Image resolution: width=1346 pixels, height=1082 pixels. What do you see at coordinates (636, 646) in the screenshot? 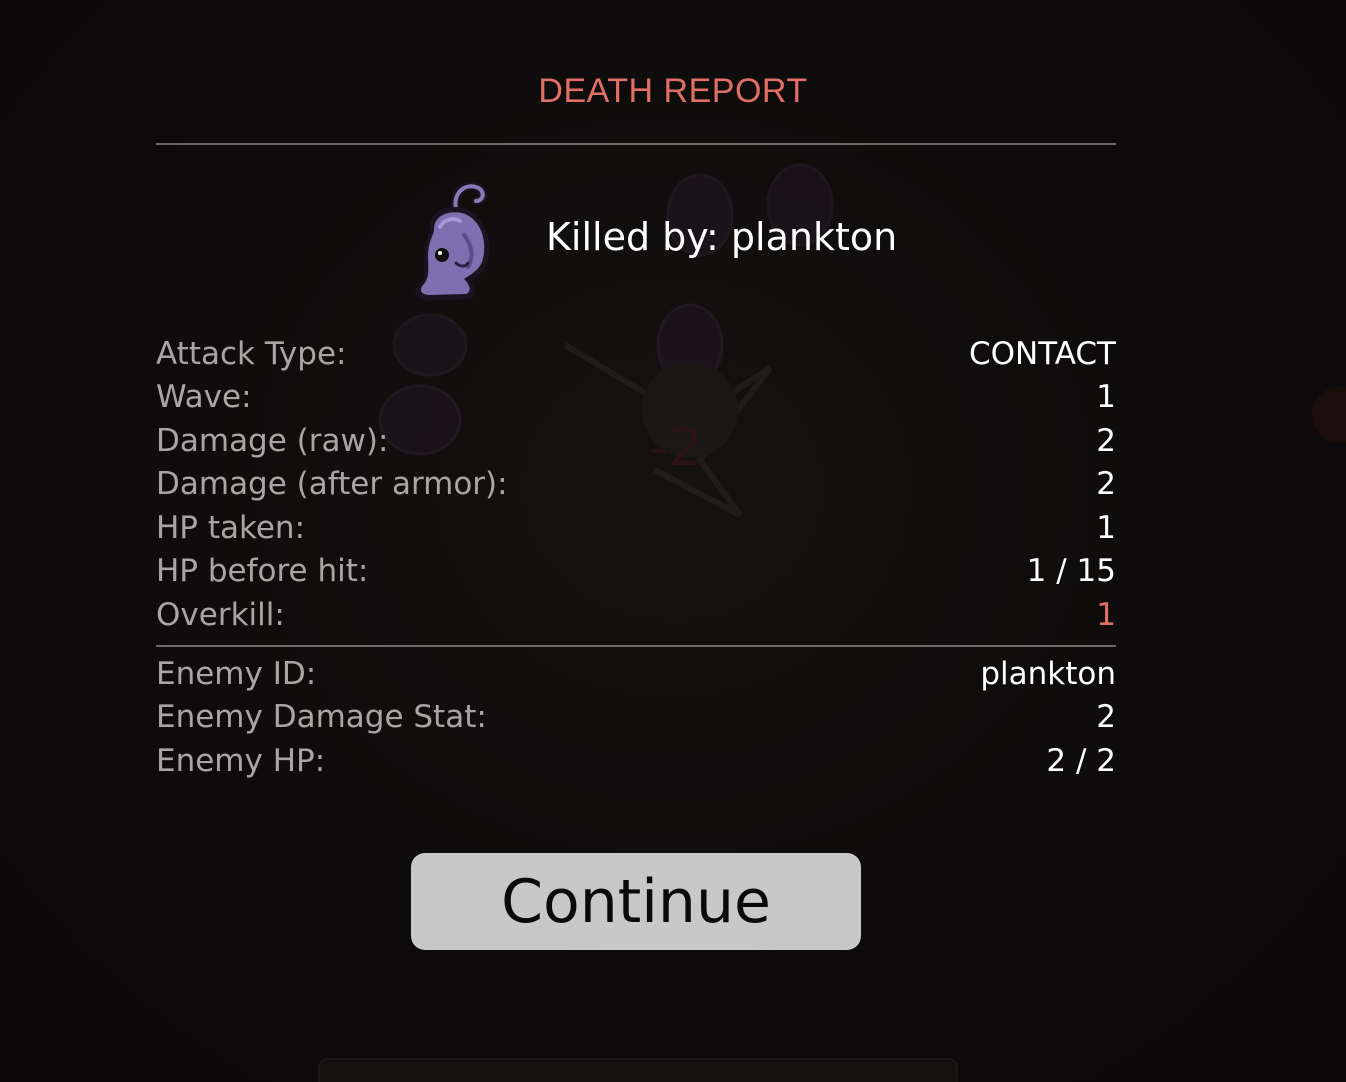
I see `stats-divider` at bounding box center [636, 646].